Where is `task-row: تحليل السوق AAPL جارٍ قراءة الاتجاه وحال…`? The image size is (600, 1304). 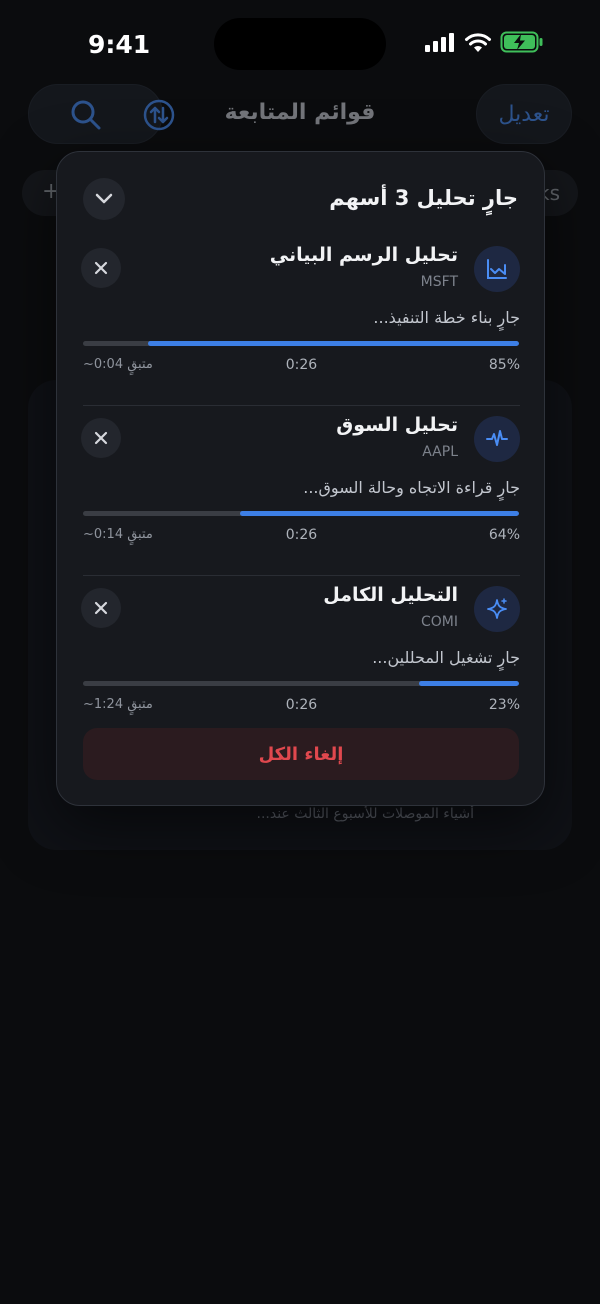
task-row: تحليل السوق AAPL جارٍ قراءة الاتجاه وحال… is located at coordinates (301, 491).